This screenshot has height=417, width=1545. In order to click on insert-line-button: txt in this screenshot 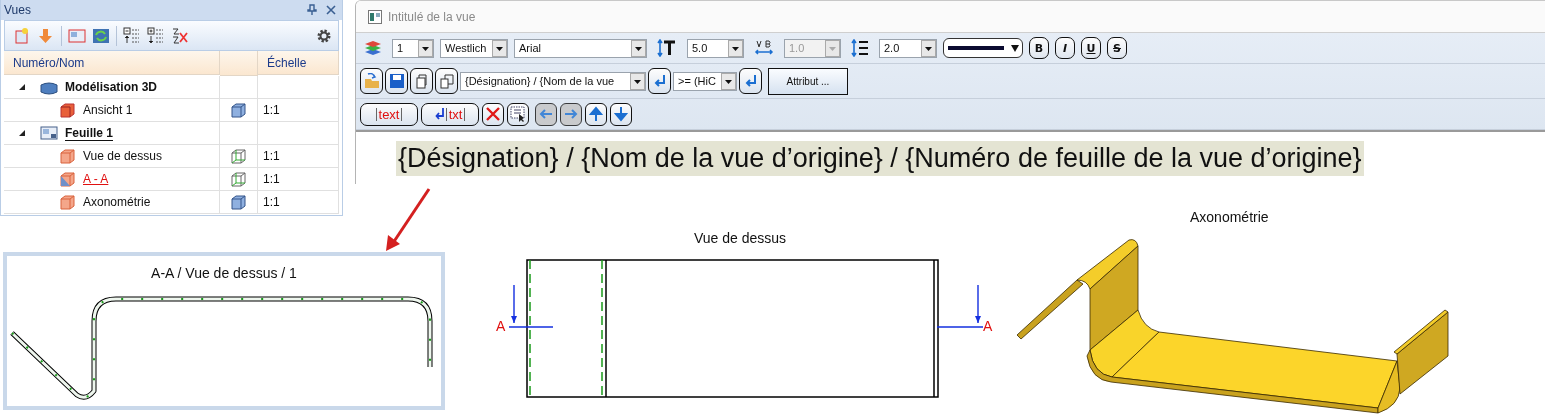, I will do `click(450, 114)`.